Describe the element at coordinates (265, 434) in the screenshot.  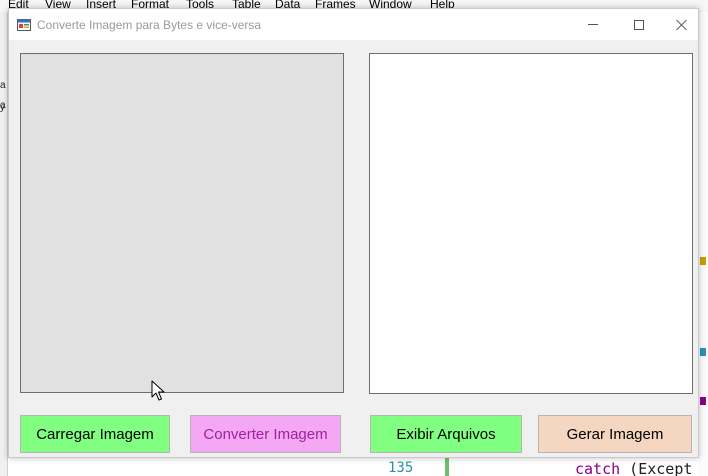
I see `convert-image-button: Converter Imagem` at that location.